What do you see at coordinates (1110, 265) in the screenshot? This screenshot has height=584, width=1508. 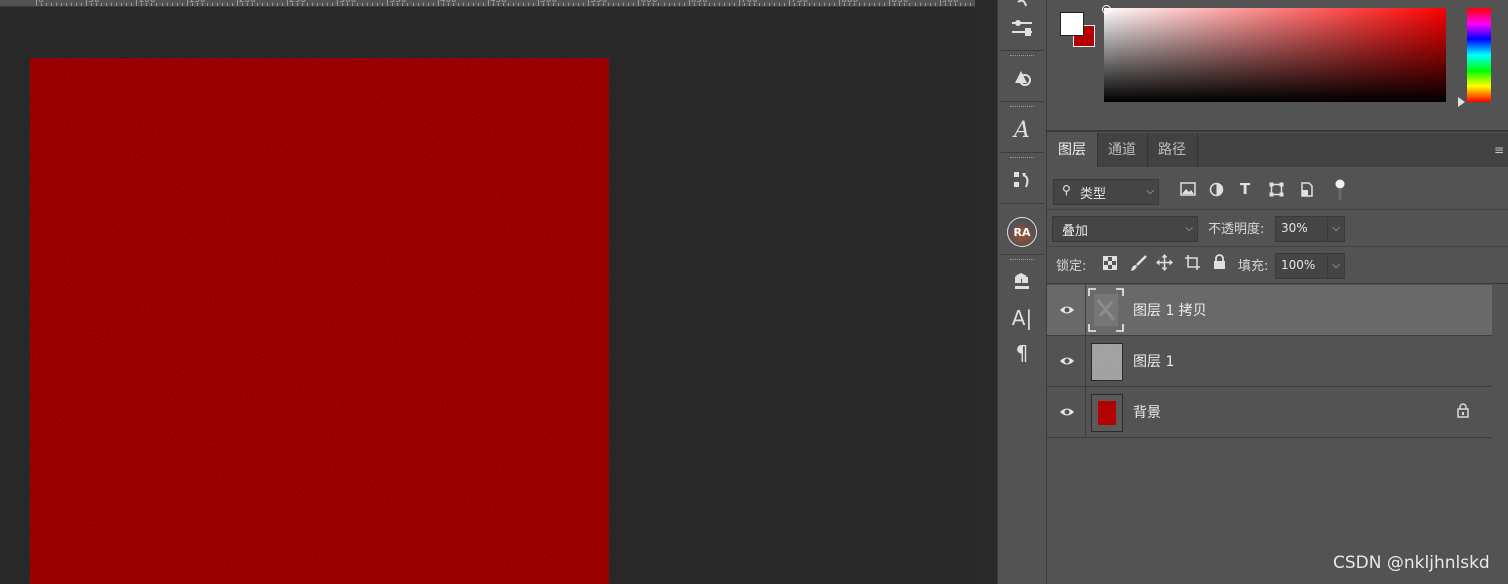 I see `lock-transparent-pixels-icon` at bounding box center [1110, 265].